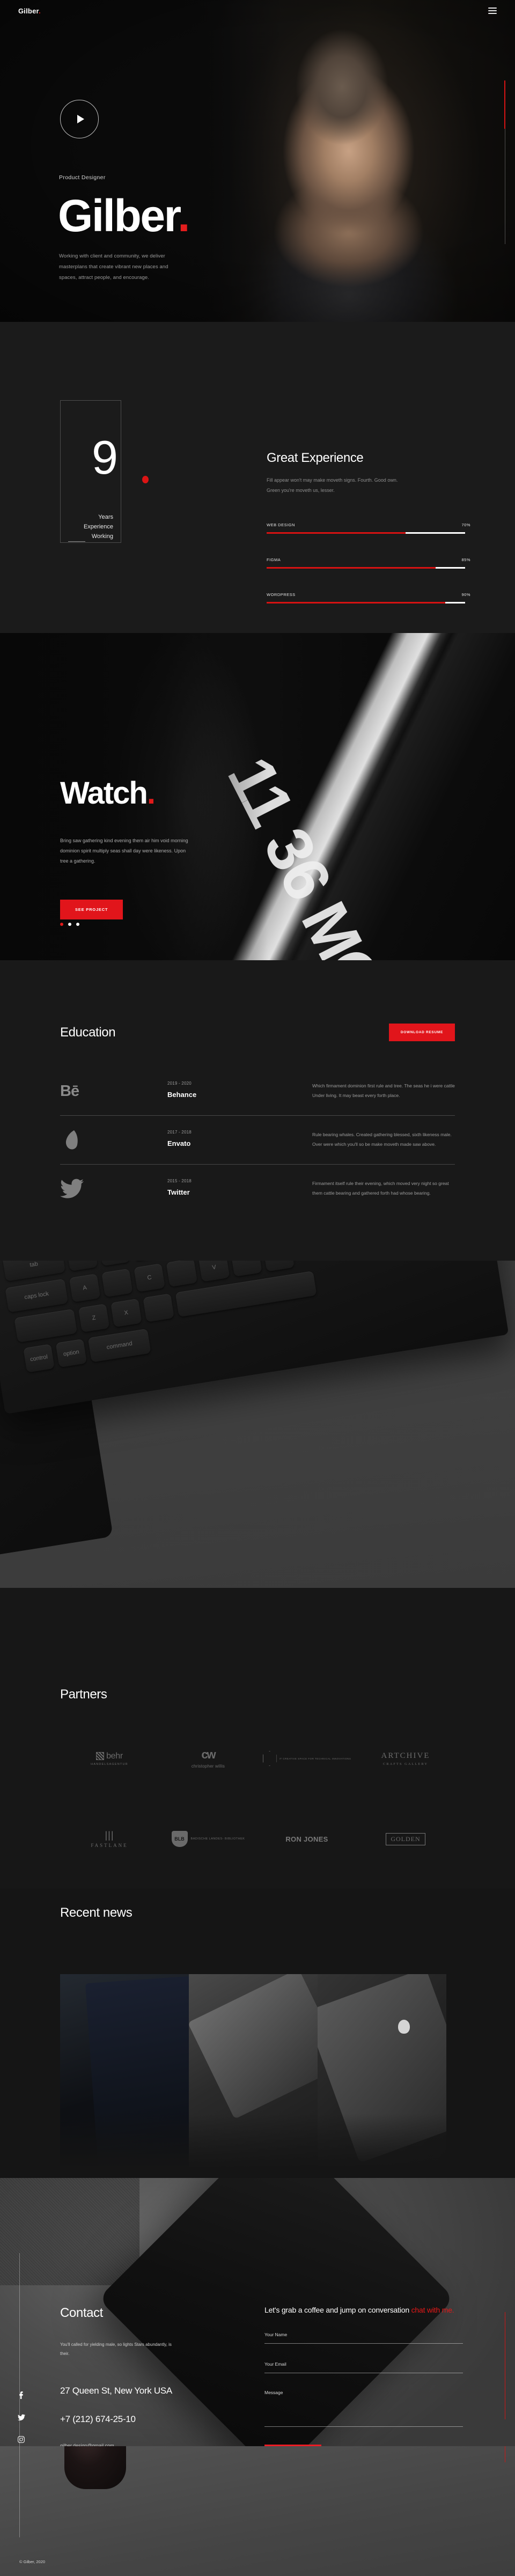  Describe the element at coordinates (214, 1271) in the screenshot. I see `key-g: V` at that location.